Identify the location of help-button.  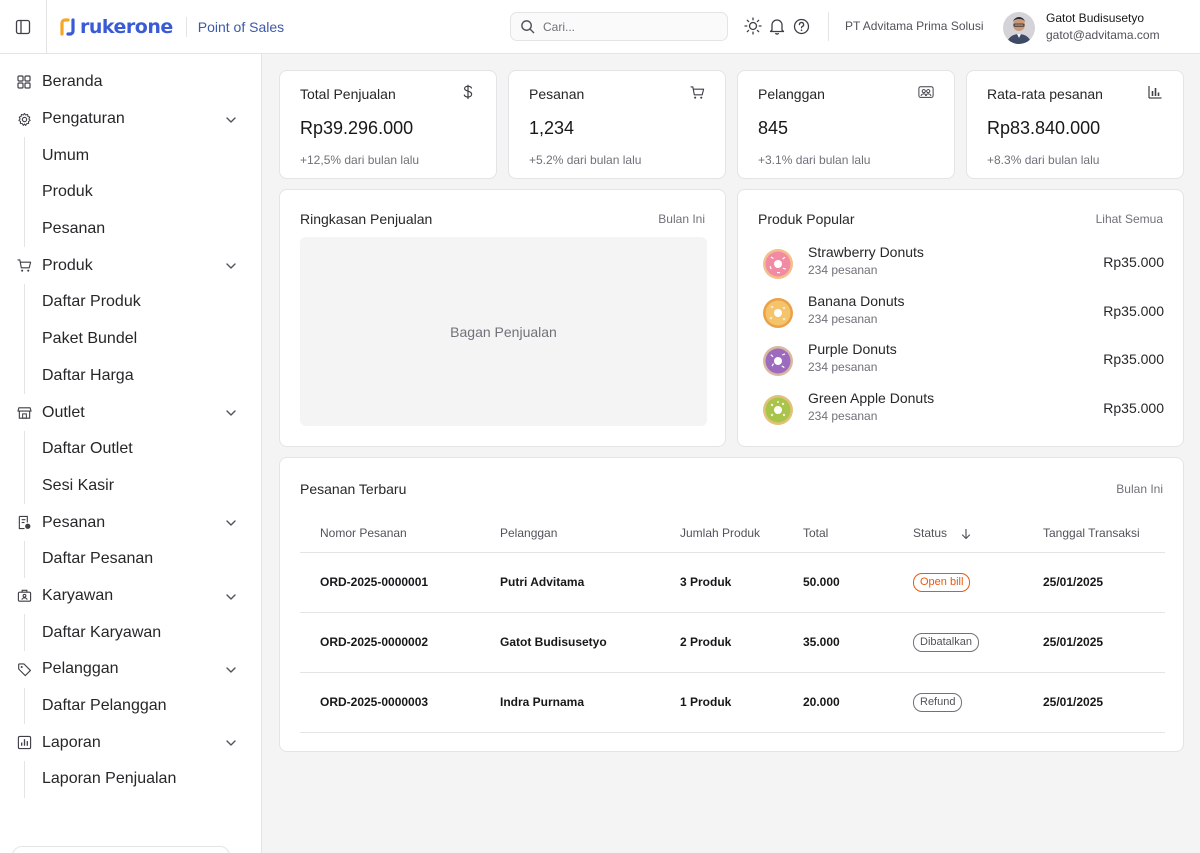
(801, 26).